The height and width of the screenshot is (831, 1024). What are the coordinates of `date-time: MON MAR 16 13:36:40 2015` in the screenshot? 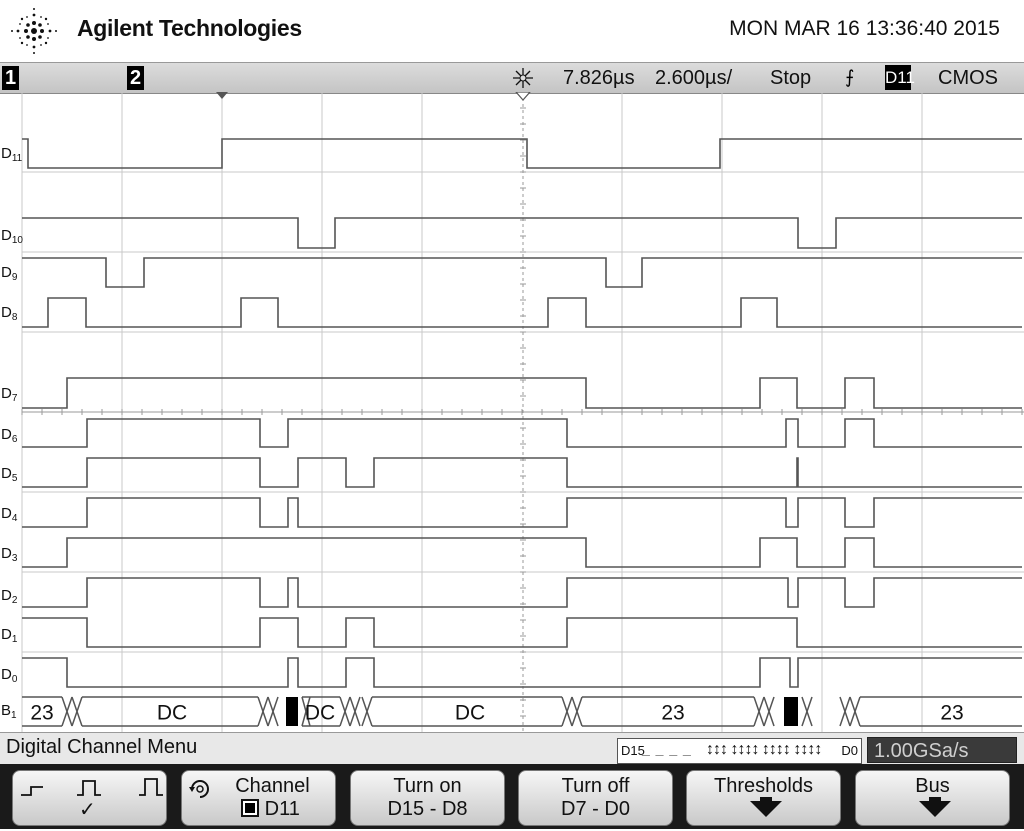 It's located at (864, 28).